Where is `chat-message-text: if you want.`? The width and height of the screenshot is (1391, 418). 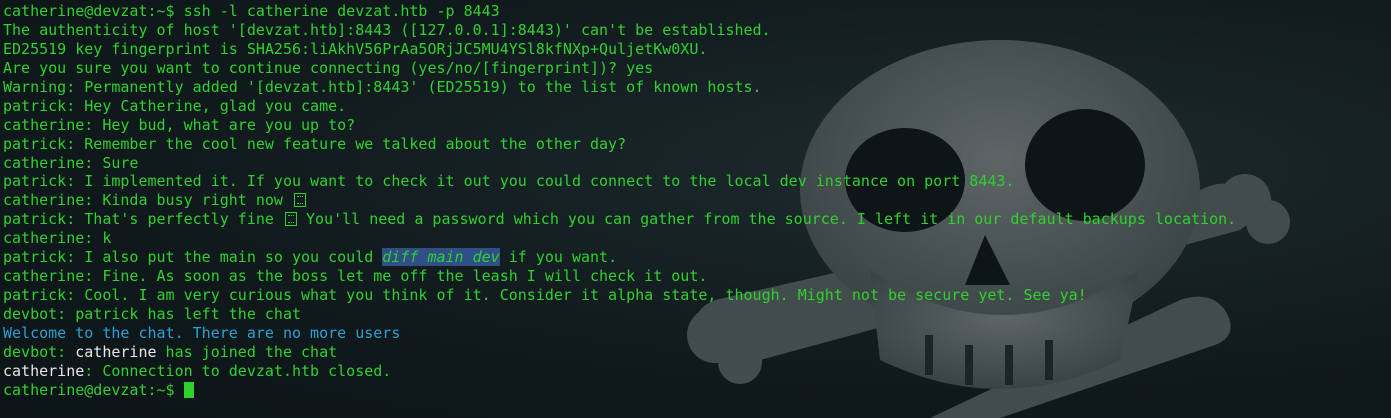 chat-message-text: if you want. is located at coordinates (558, 257).